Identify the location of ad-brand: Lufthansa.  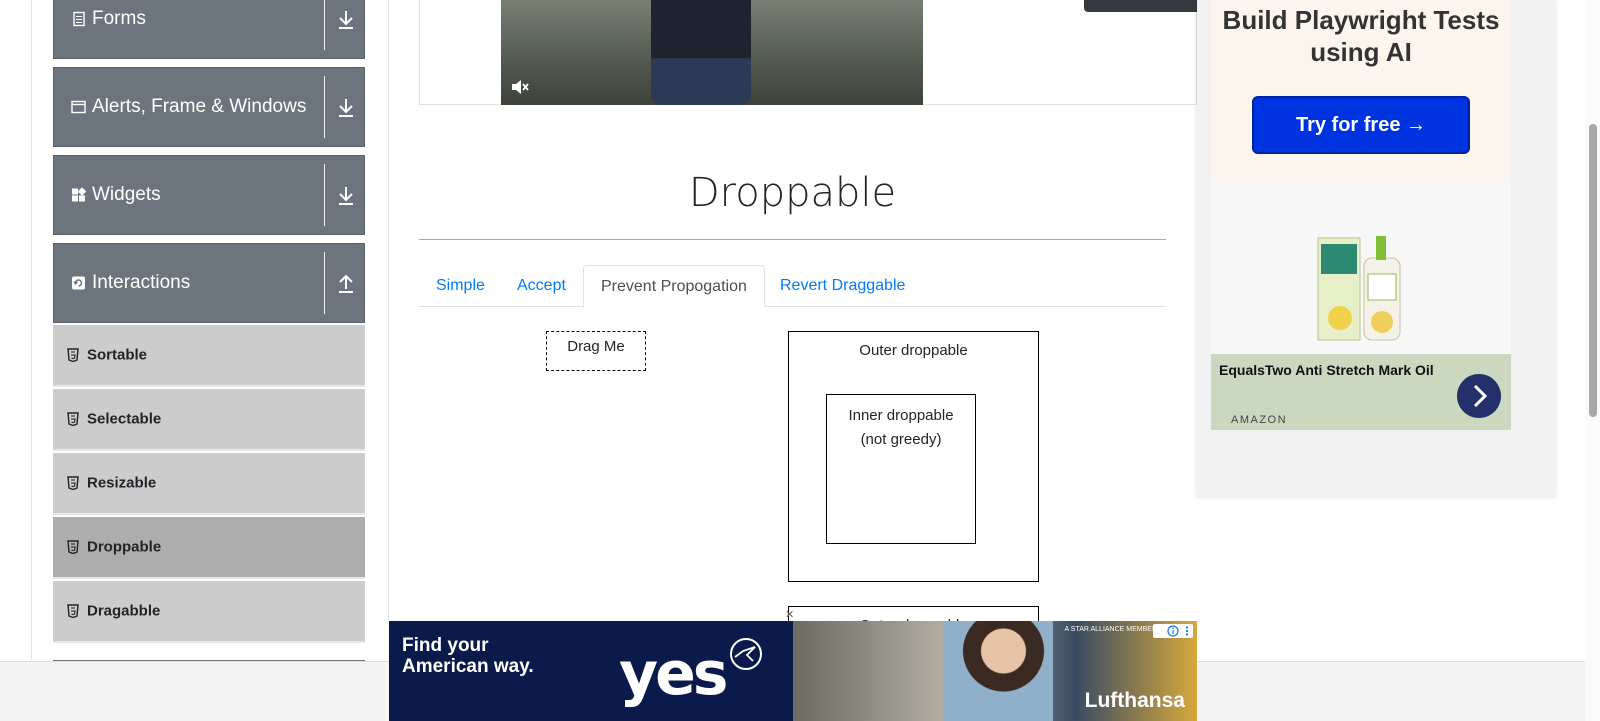
(1134, 700).